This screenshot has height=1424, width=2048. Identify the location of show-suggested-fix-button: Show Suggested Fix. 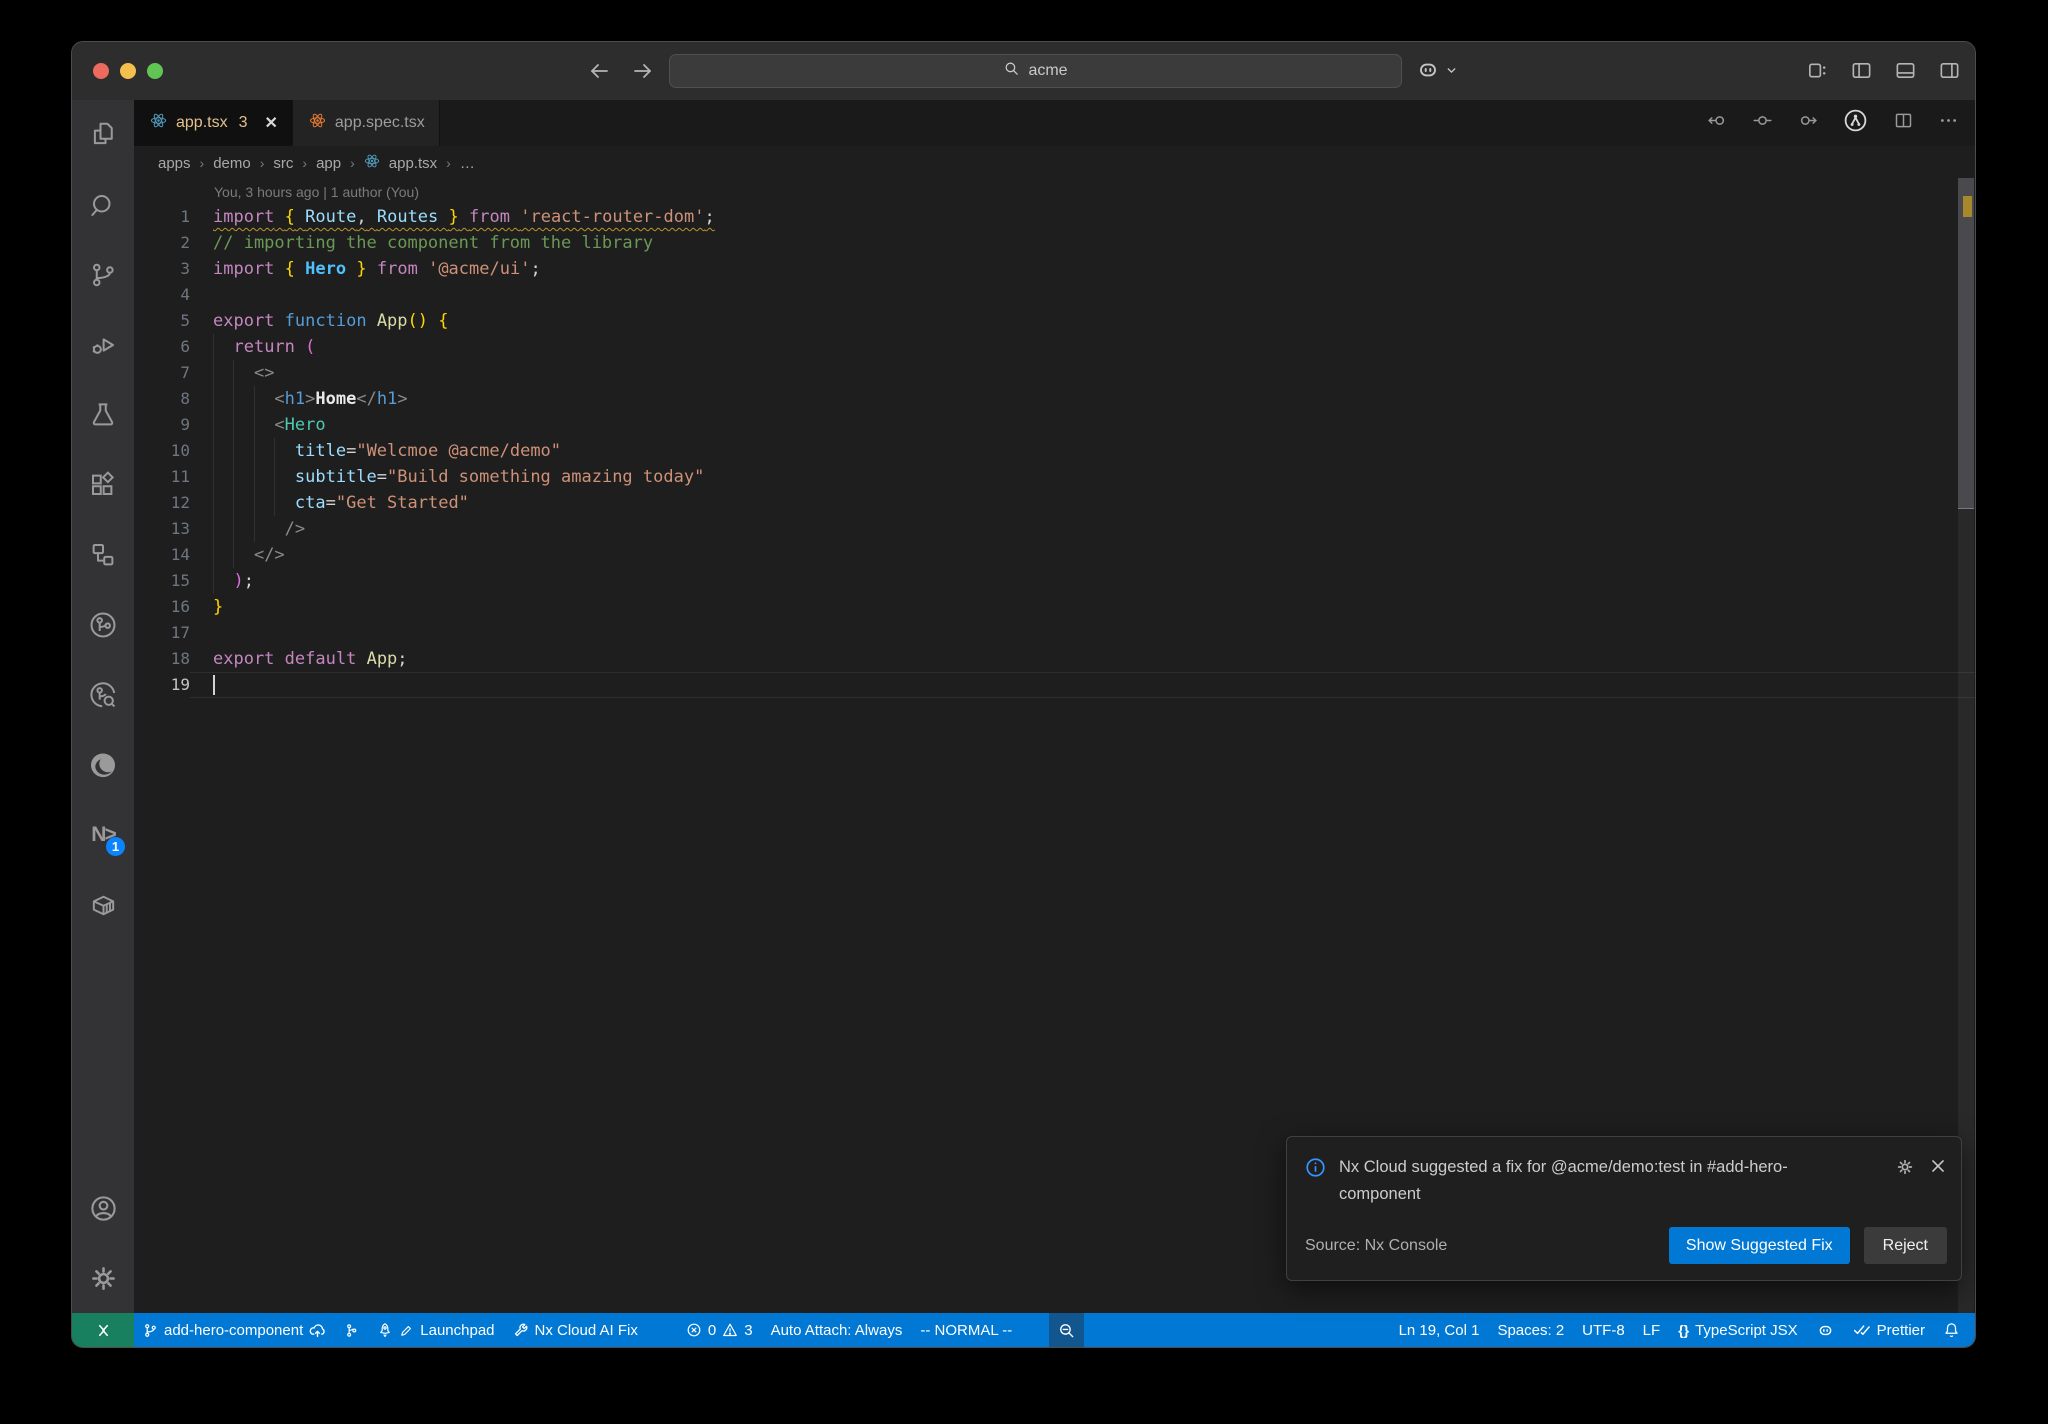
(1759, 1245).